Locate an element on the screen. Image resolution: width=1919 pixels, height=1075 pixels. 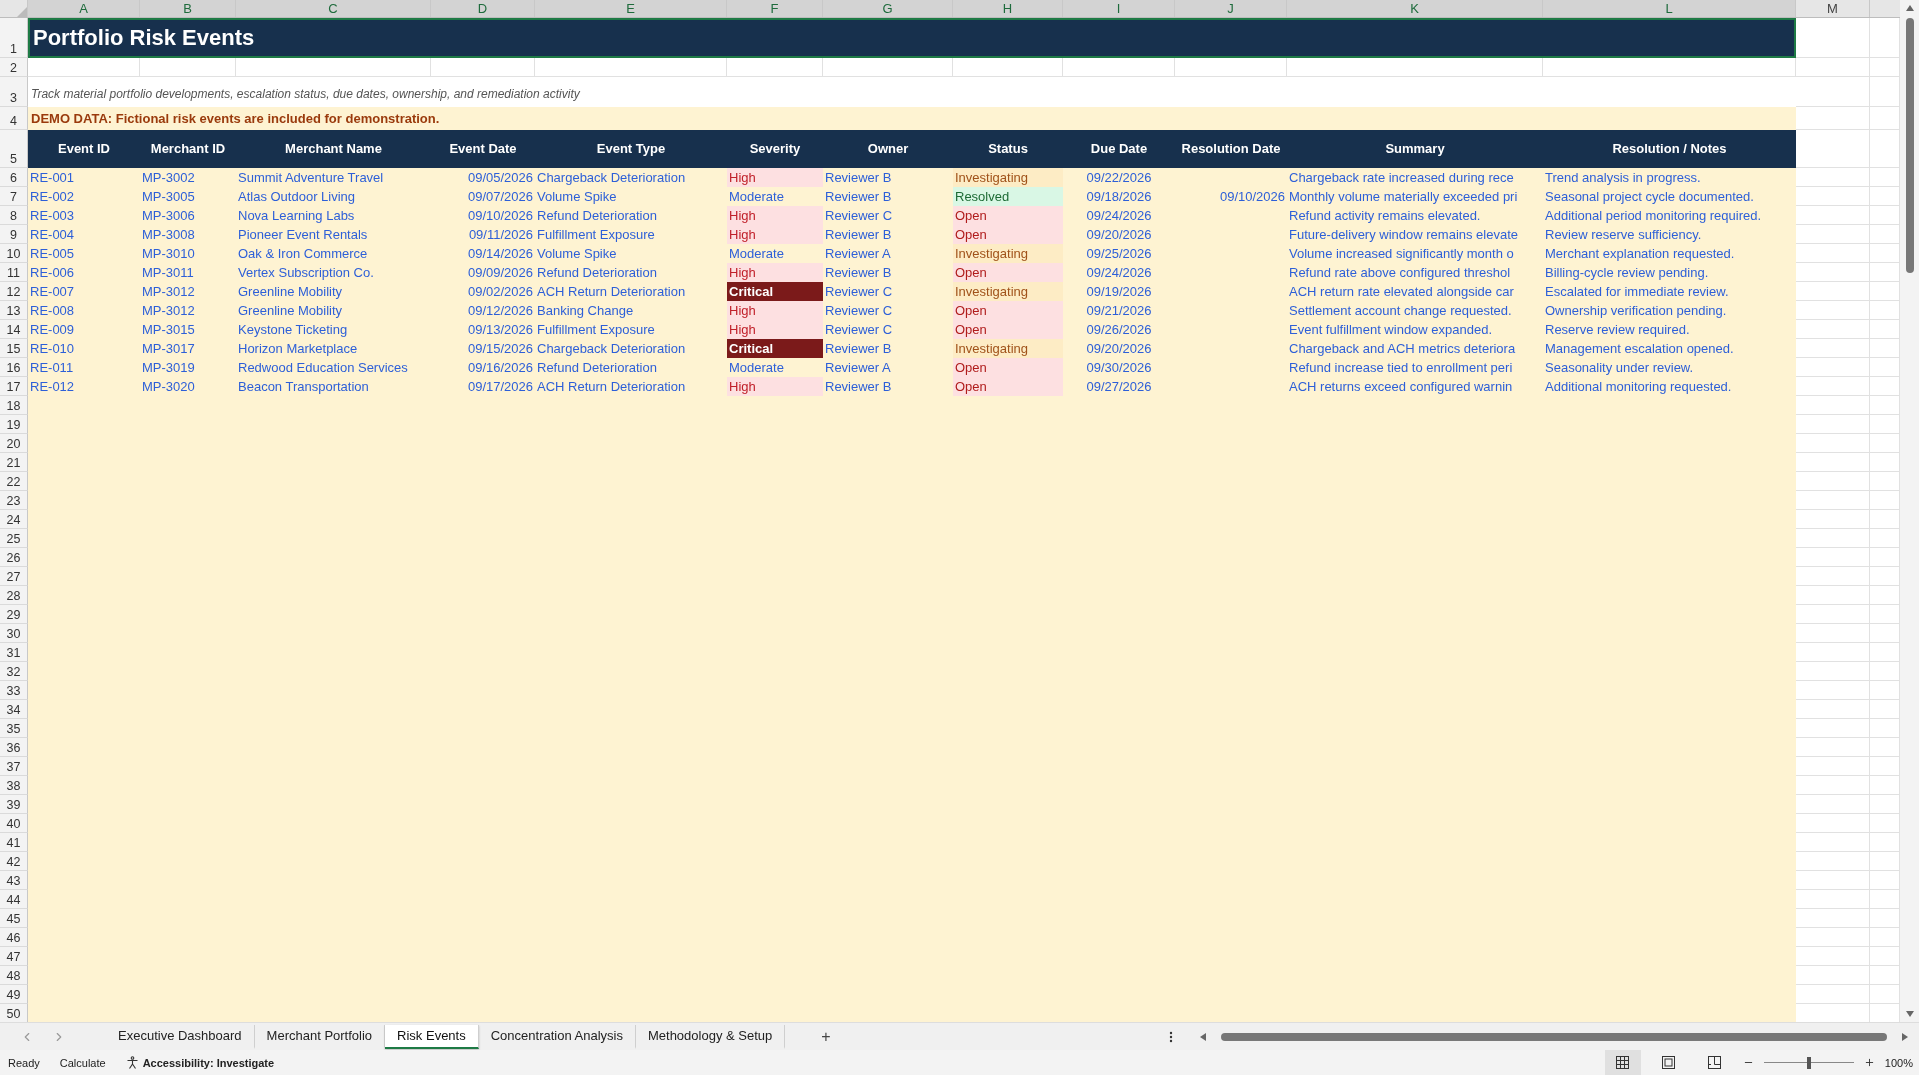
row-number: 2 is located at coordinates (14, 67).